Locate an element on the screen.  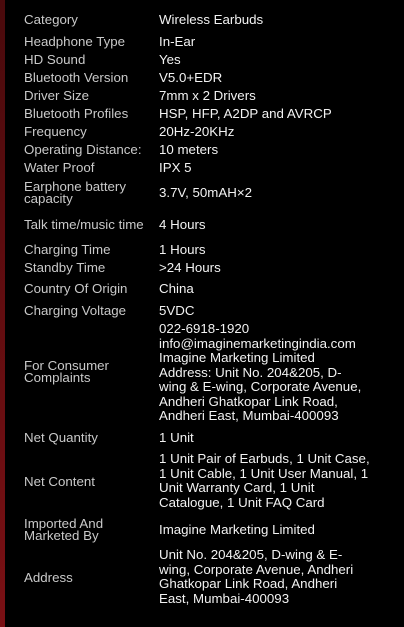
spec-label: Bluetooth Profiles is located at coordinates (76, 113).